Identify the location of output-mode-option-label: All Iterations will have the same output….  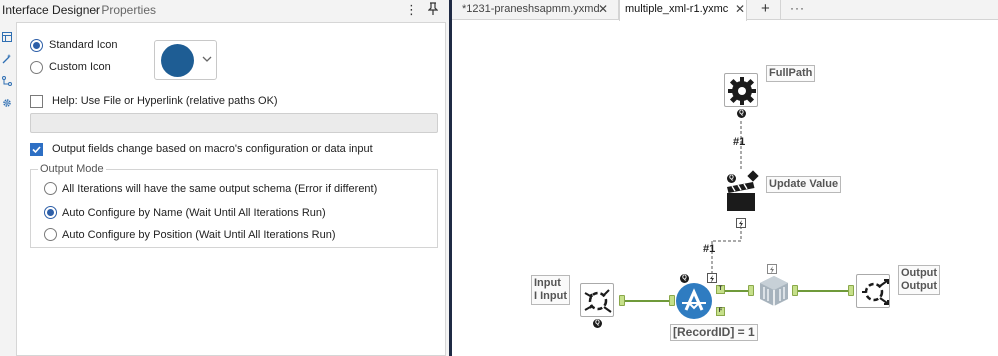
(220, 189).